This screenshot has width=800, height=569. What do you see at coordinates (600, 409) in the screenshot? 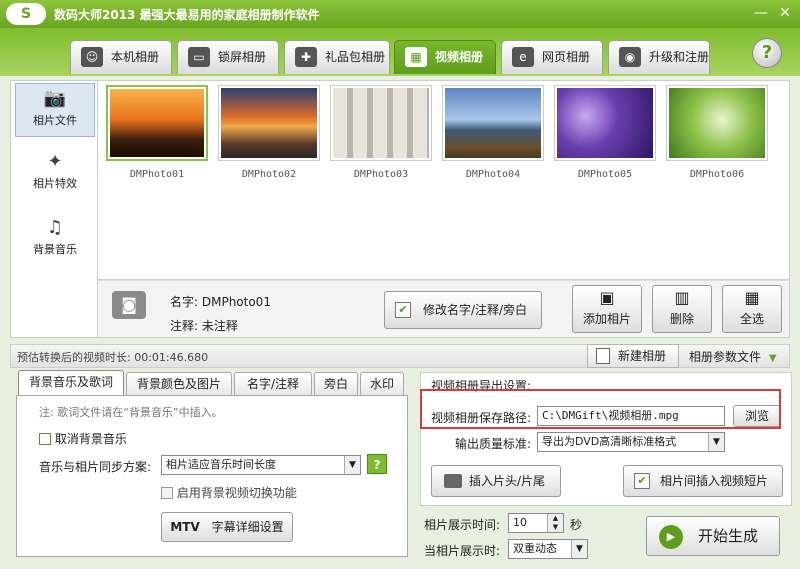
I see `highlight-annotation-box` at bounding box center [600, 409].